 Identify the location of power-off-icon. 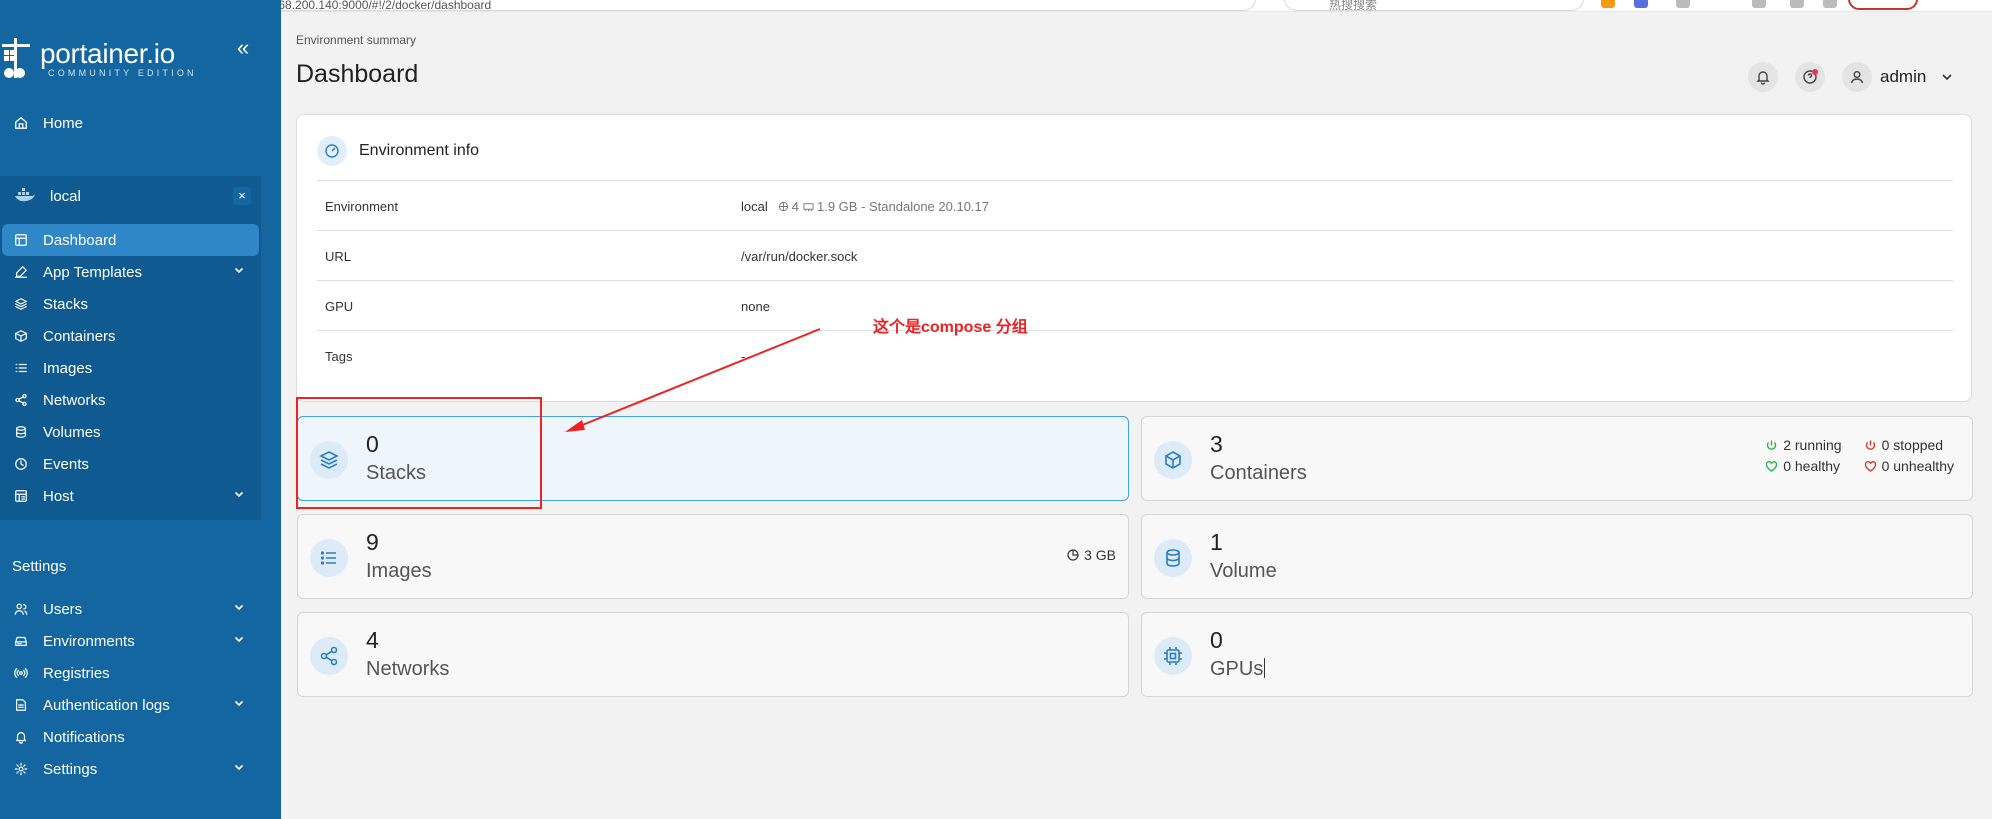
(1870, 445).